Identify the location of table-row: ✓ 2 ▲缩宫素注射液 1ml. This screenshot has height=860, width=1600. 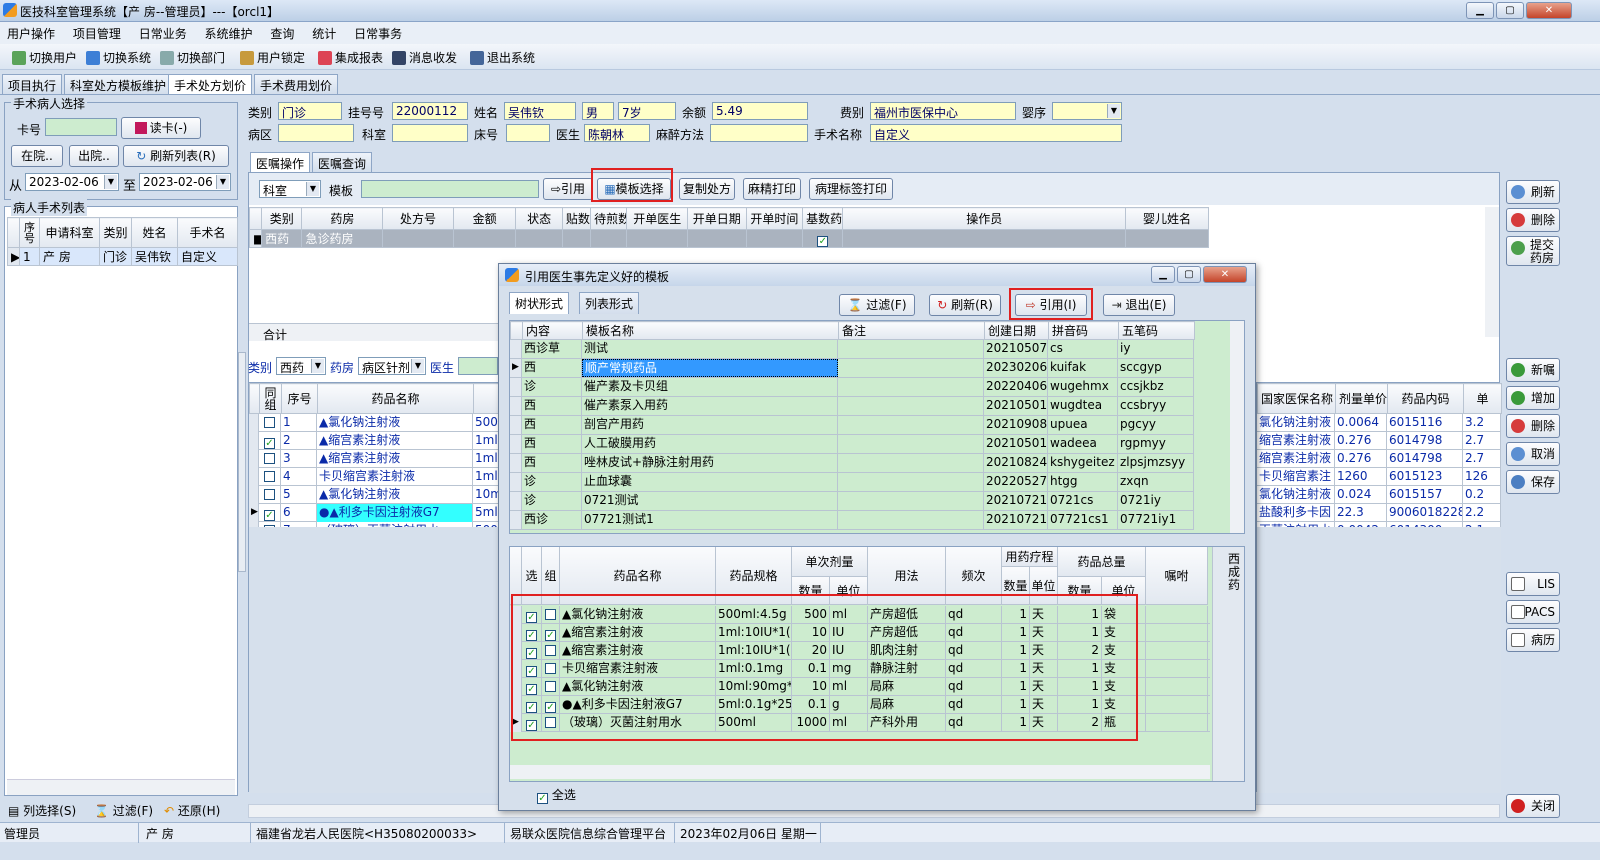
(374, 441).